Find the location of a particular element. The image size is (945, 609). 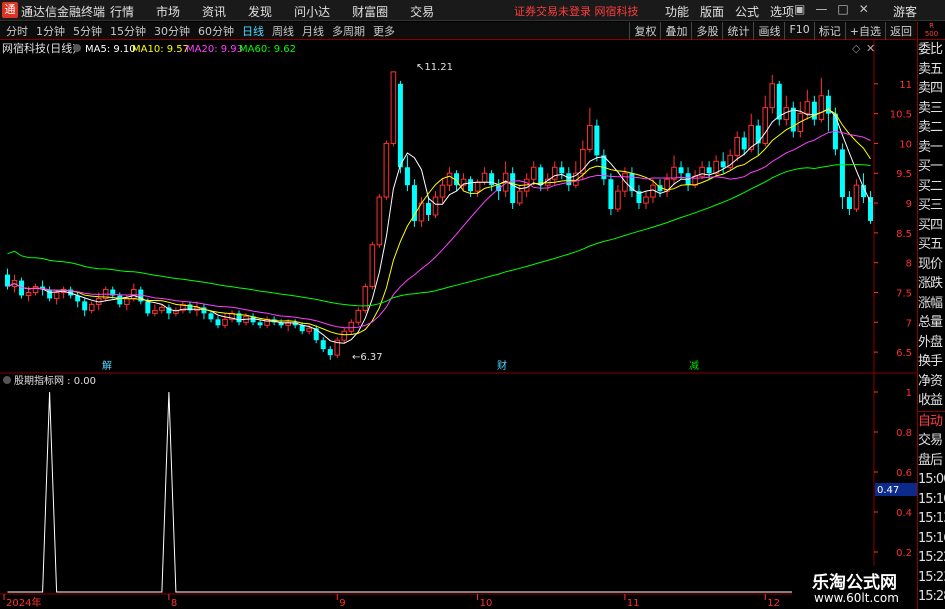

menu-item-market: 市场 is located at coordinates (168, 11).